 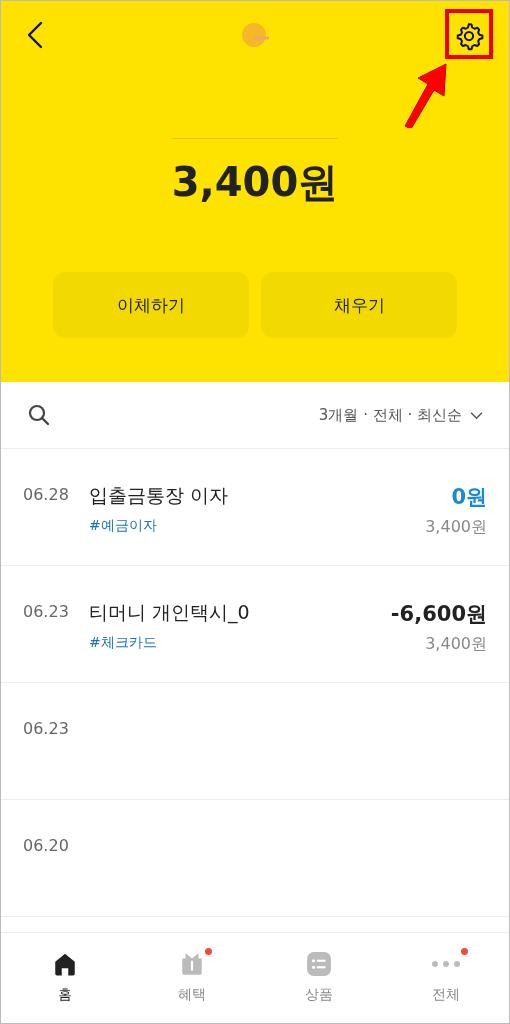 I want to click on annotation-arrow, so click(x=425, y=95).